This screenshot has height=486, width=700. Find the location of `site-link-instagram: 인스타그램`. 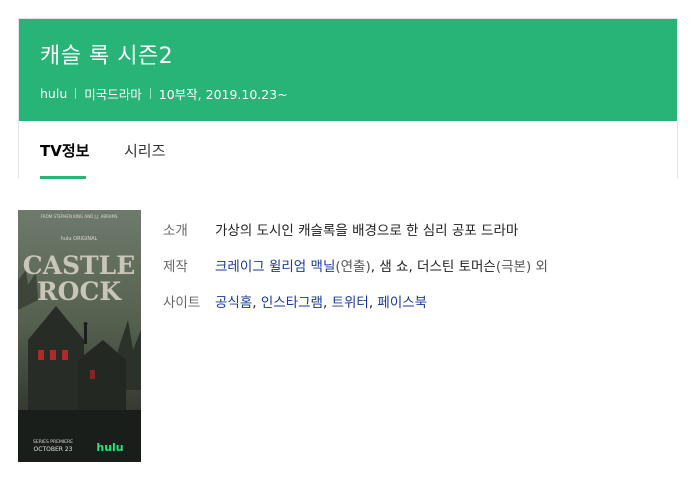

site-link-instagram: 인스타그램 is located at coordinates (292, 303).